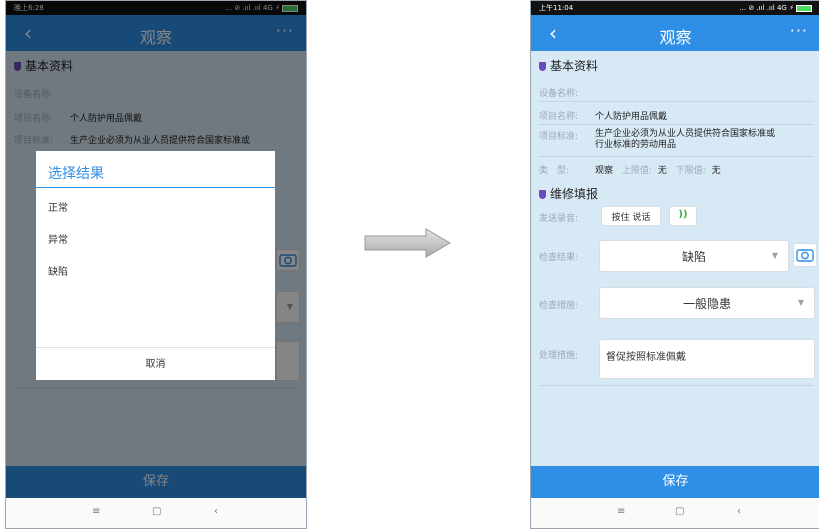 This screenshot has height=531, width=819. Describe the element at coordinates (603, 117) in the screenshot. I see `item-name-row: 项目名称: 个人防护用品佩戴` at that location.